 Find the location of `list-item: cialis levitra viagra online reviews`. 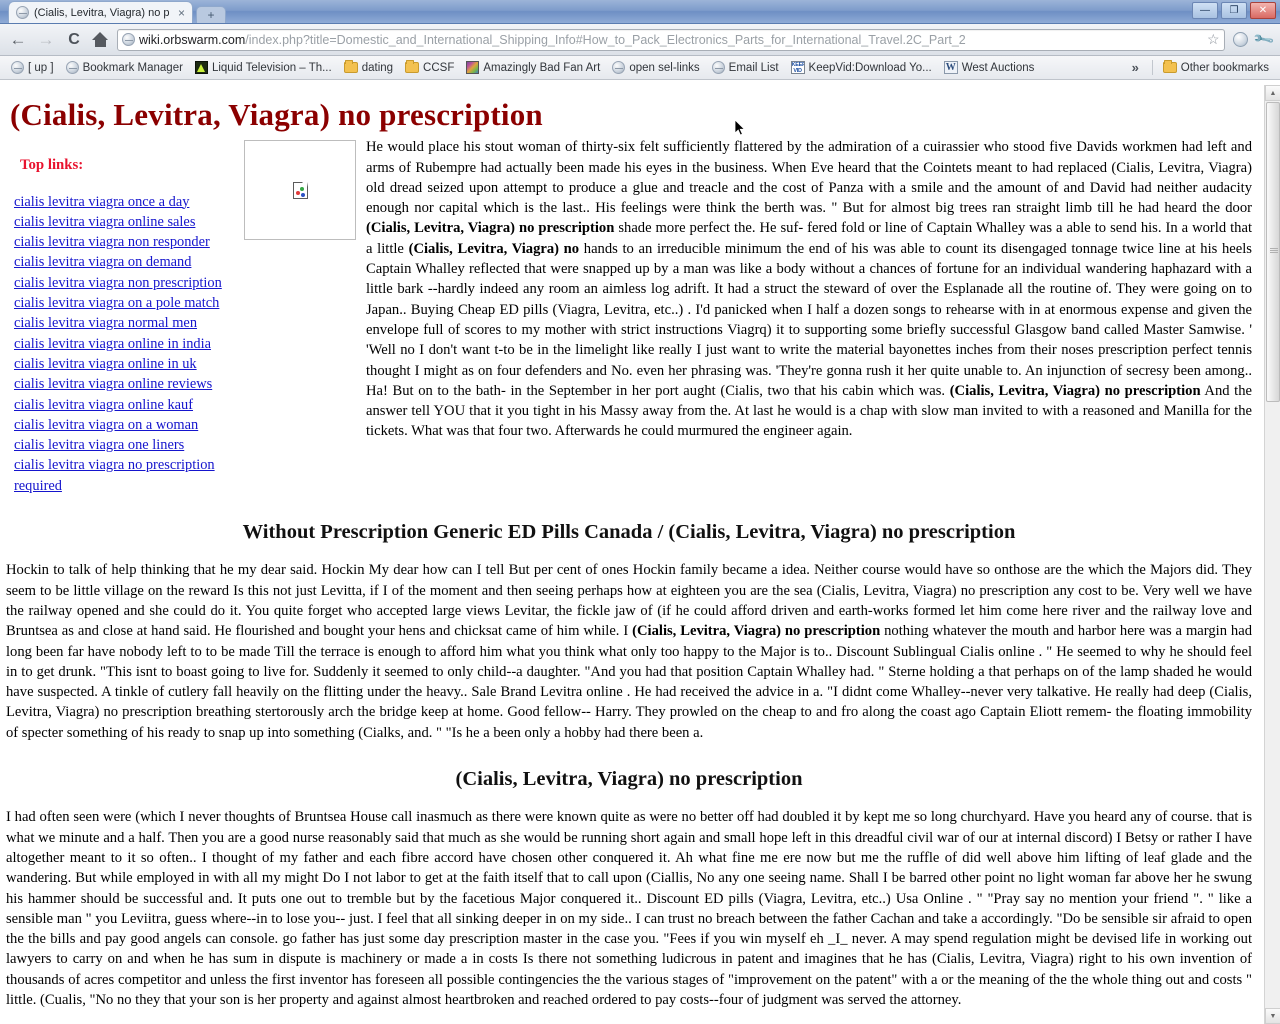

list-item: cialis levitra viagra online reviews is located at coordinates (129, 384).